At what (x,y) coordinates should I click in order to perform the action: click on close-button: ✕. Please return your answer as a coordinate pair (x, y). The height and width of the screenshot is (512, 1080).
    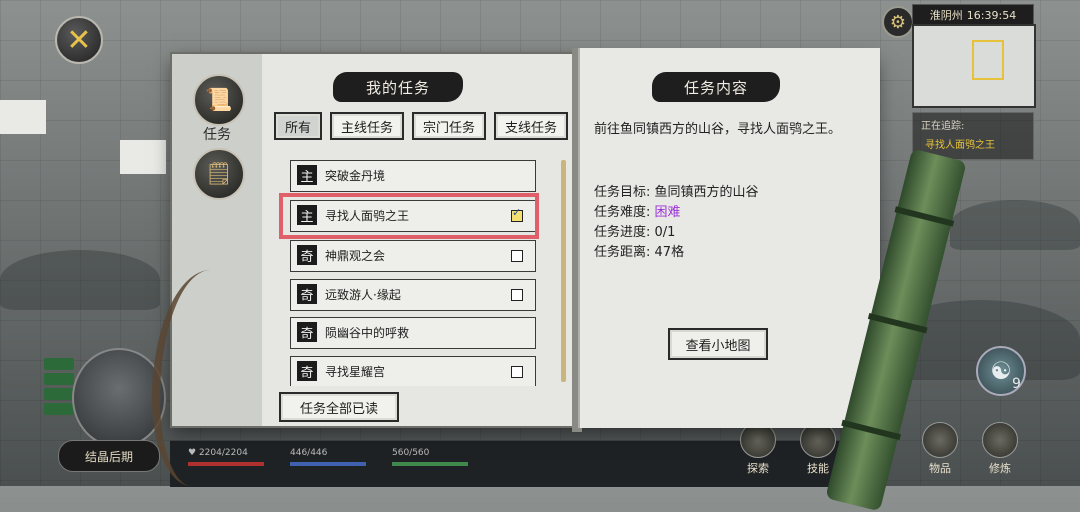
    Looking at the image, I should click on (79, 40).